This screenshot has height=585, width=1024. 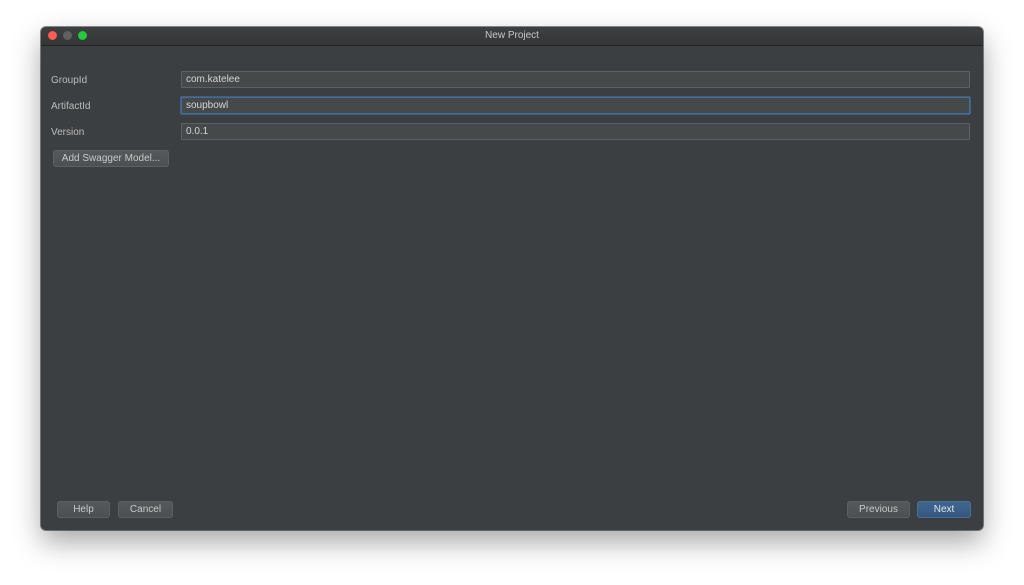 What do you see at coordinates (575, 79) in the screenshot?
I see `group-id-field` at bounding box center [575, 79].